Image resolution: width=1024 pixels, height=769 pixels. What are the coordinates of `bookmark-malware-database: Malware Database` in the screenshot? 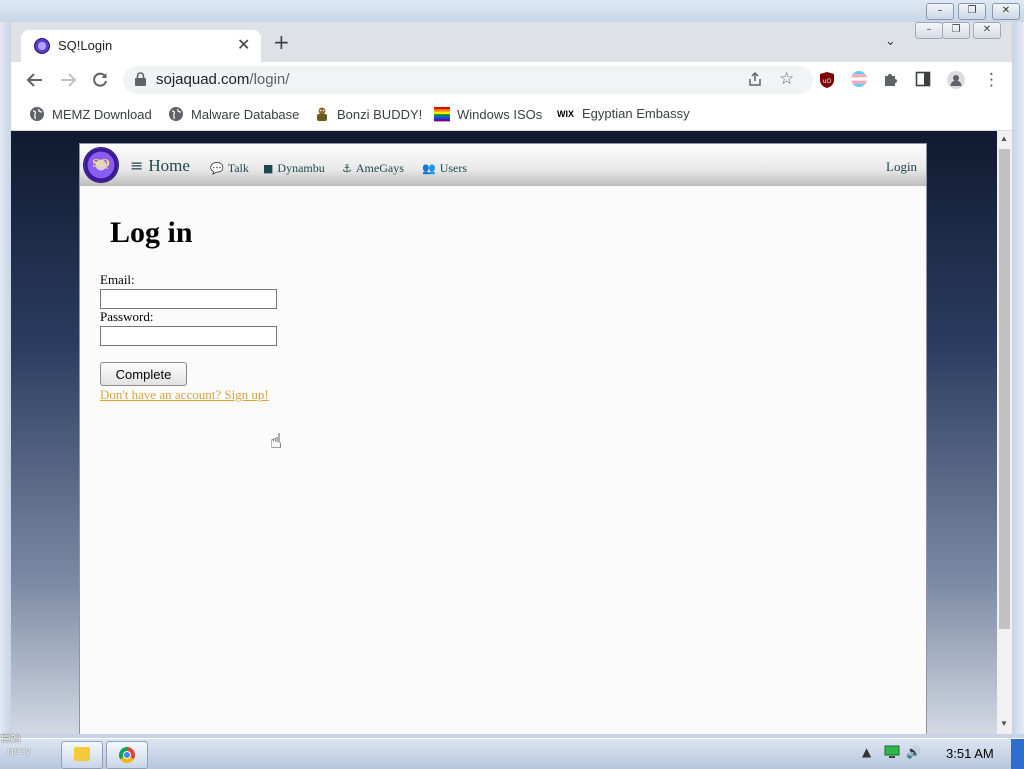 It's located at (233, 114).